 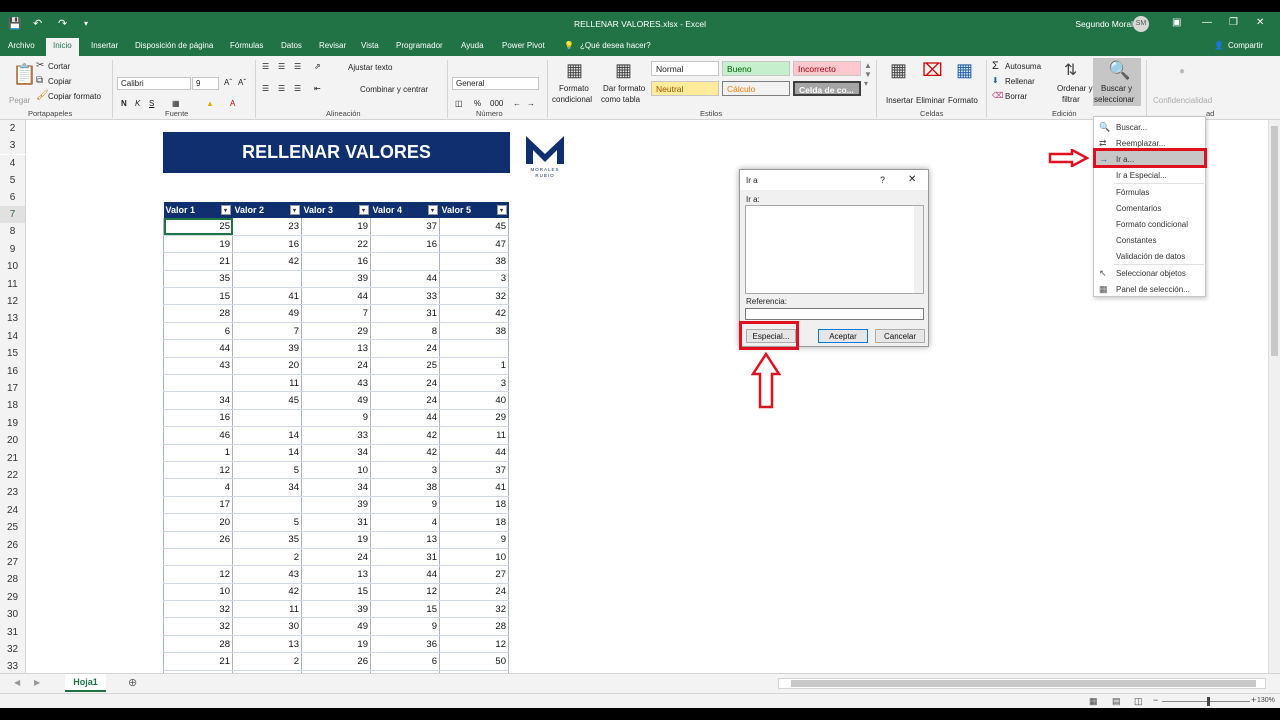 What do you see at coordinates (1152, 224) in the screenshot?
I see `menu-item-formato-condicional: Formato condicional` at bounding box center [1152, 224].